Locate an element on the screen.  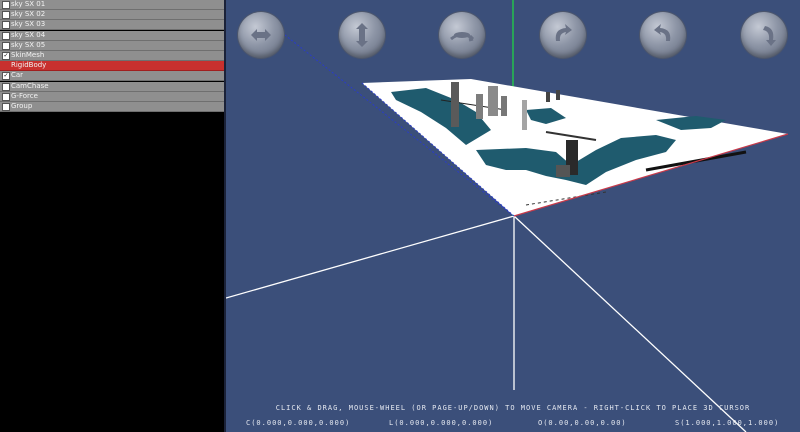
scene-item: ✓ Car is located at coordinates (112, 76).